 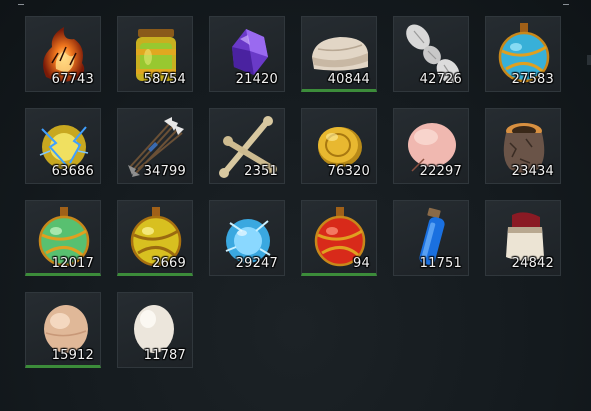 I want to click on slot-folded-cloth: 40844, so click(x=339, y=54).